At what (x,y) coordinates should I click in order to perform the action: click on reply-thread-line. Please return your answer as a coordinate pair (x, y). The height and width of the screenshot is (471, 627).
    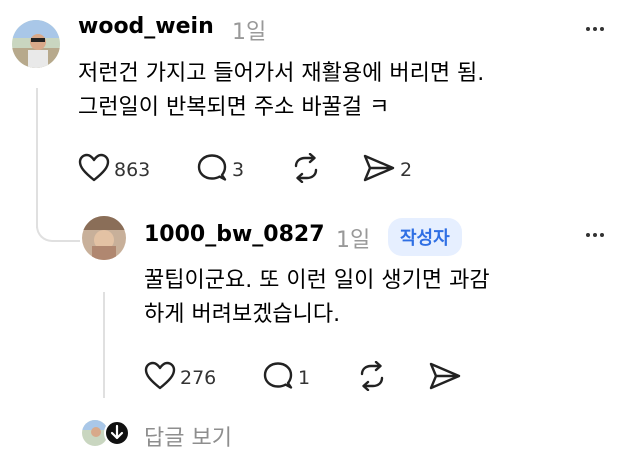
    Looking at the image, I should click on (104, 345).